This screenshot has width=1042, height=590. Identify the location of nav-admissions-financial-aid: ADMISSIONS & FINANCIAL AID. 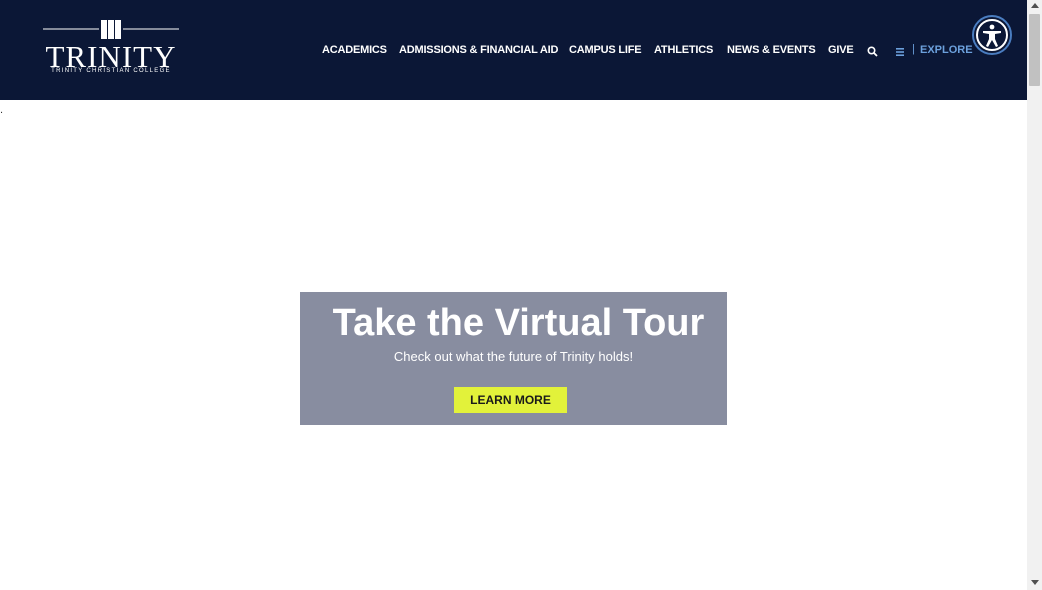
(478, 50).